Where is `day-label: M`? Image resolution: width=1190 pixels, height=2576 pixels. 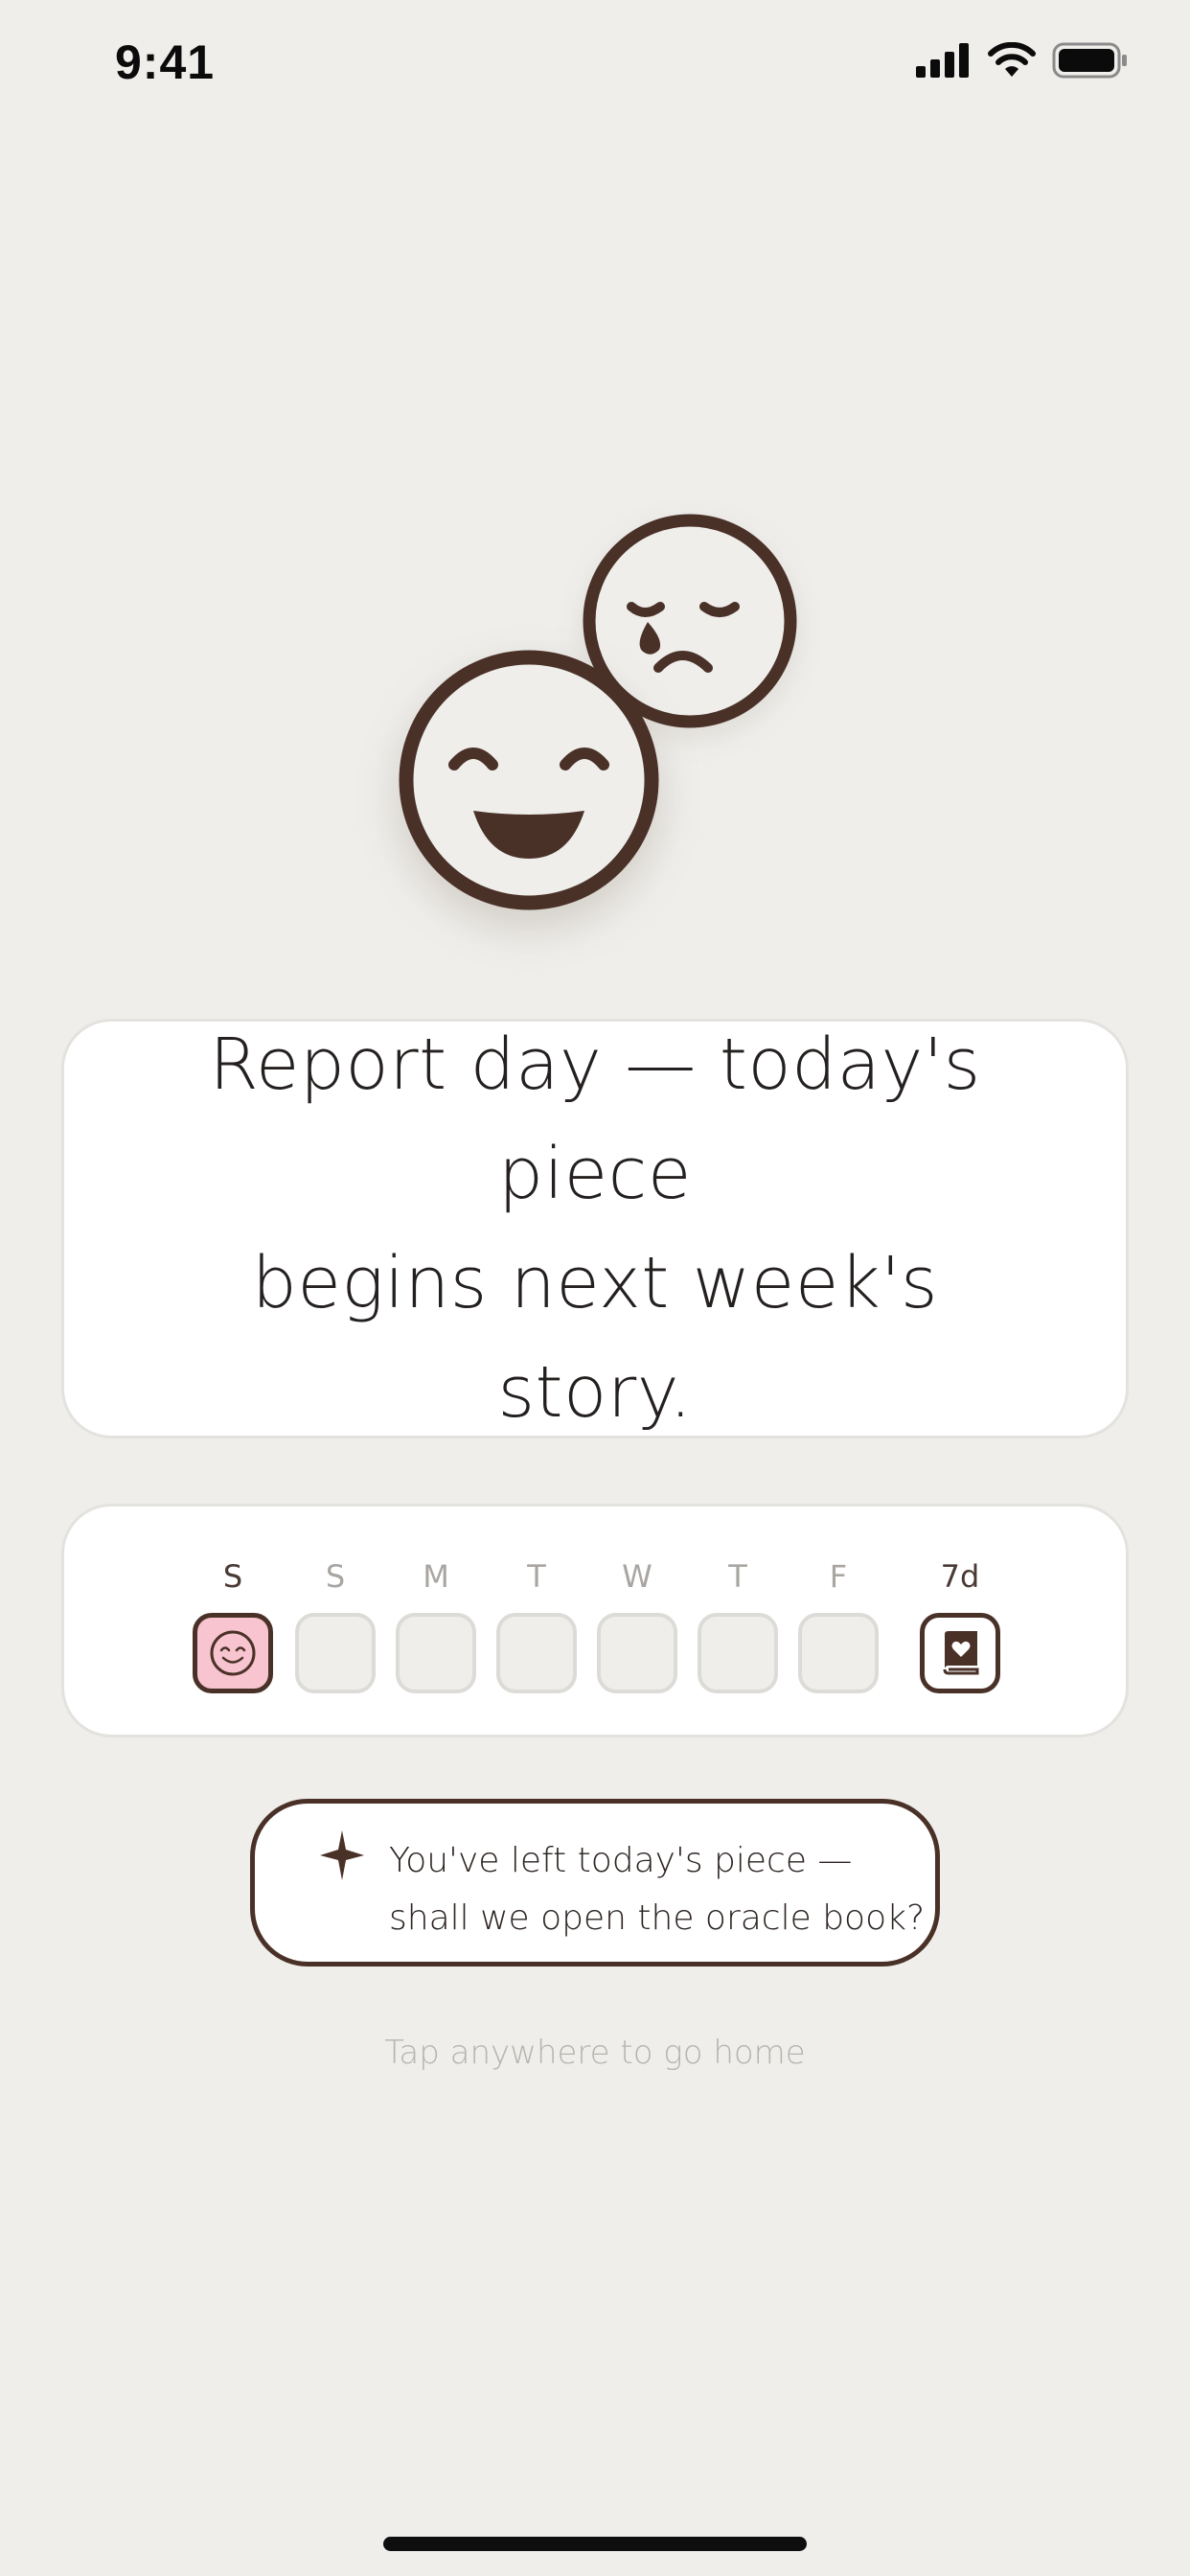 day-label: M is located at coordinates (436, 1576).